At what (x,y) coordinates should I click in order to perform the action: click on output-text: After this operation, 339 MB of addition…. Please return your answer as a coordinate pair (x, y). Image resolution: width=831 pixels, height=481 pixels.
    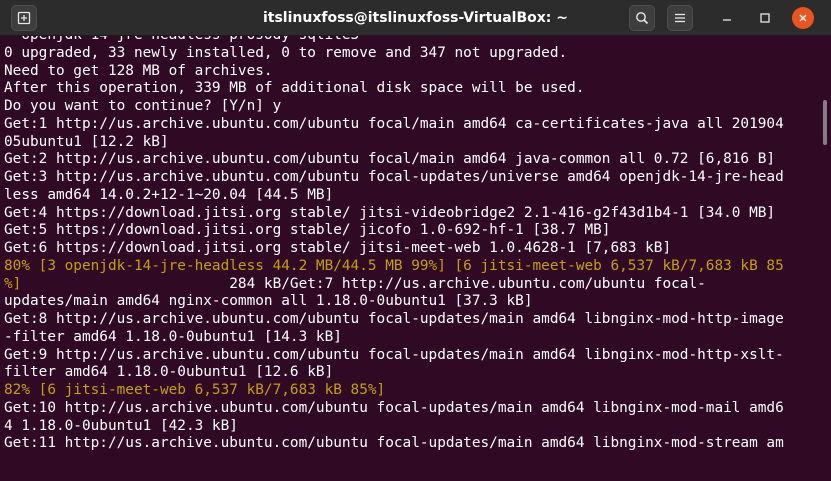
    Looking at the image, I should click on (294, 88).